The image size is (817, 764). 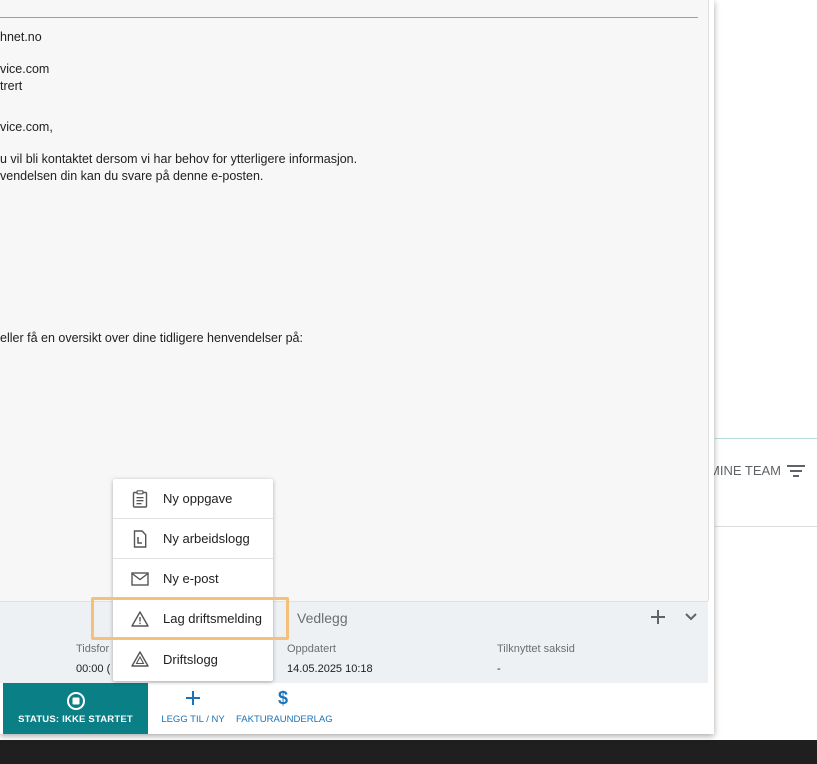 What do you see at coordinates (190, 659) in the screenshot?
I see `menu-item-label: Driftslogg` at bounding box center [190, 659].